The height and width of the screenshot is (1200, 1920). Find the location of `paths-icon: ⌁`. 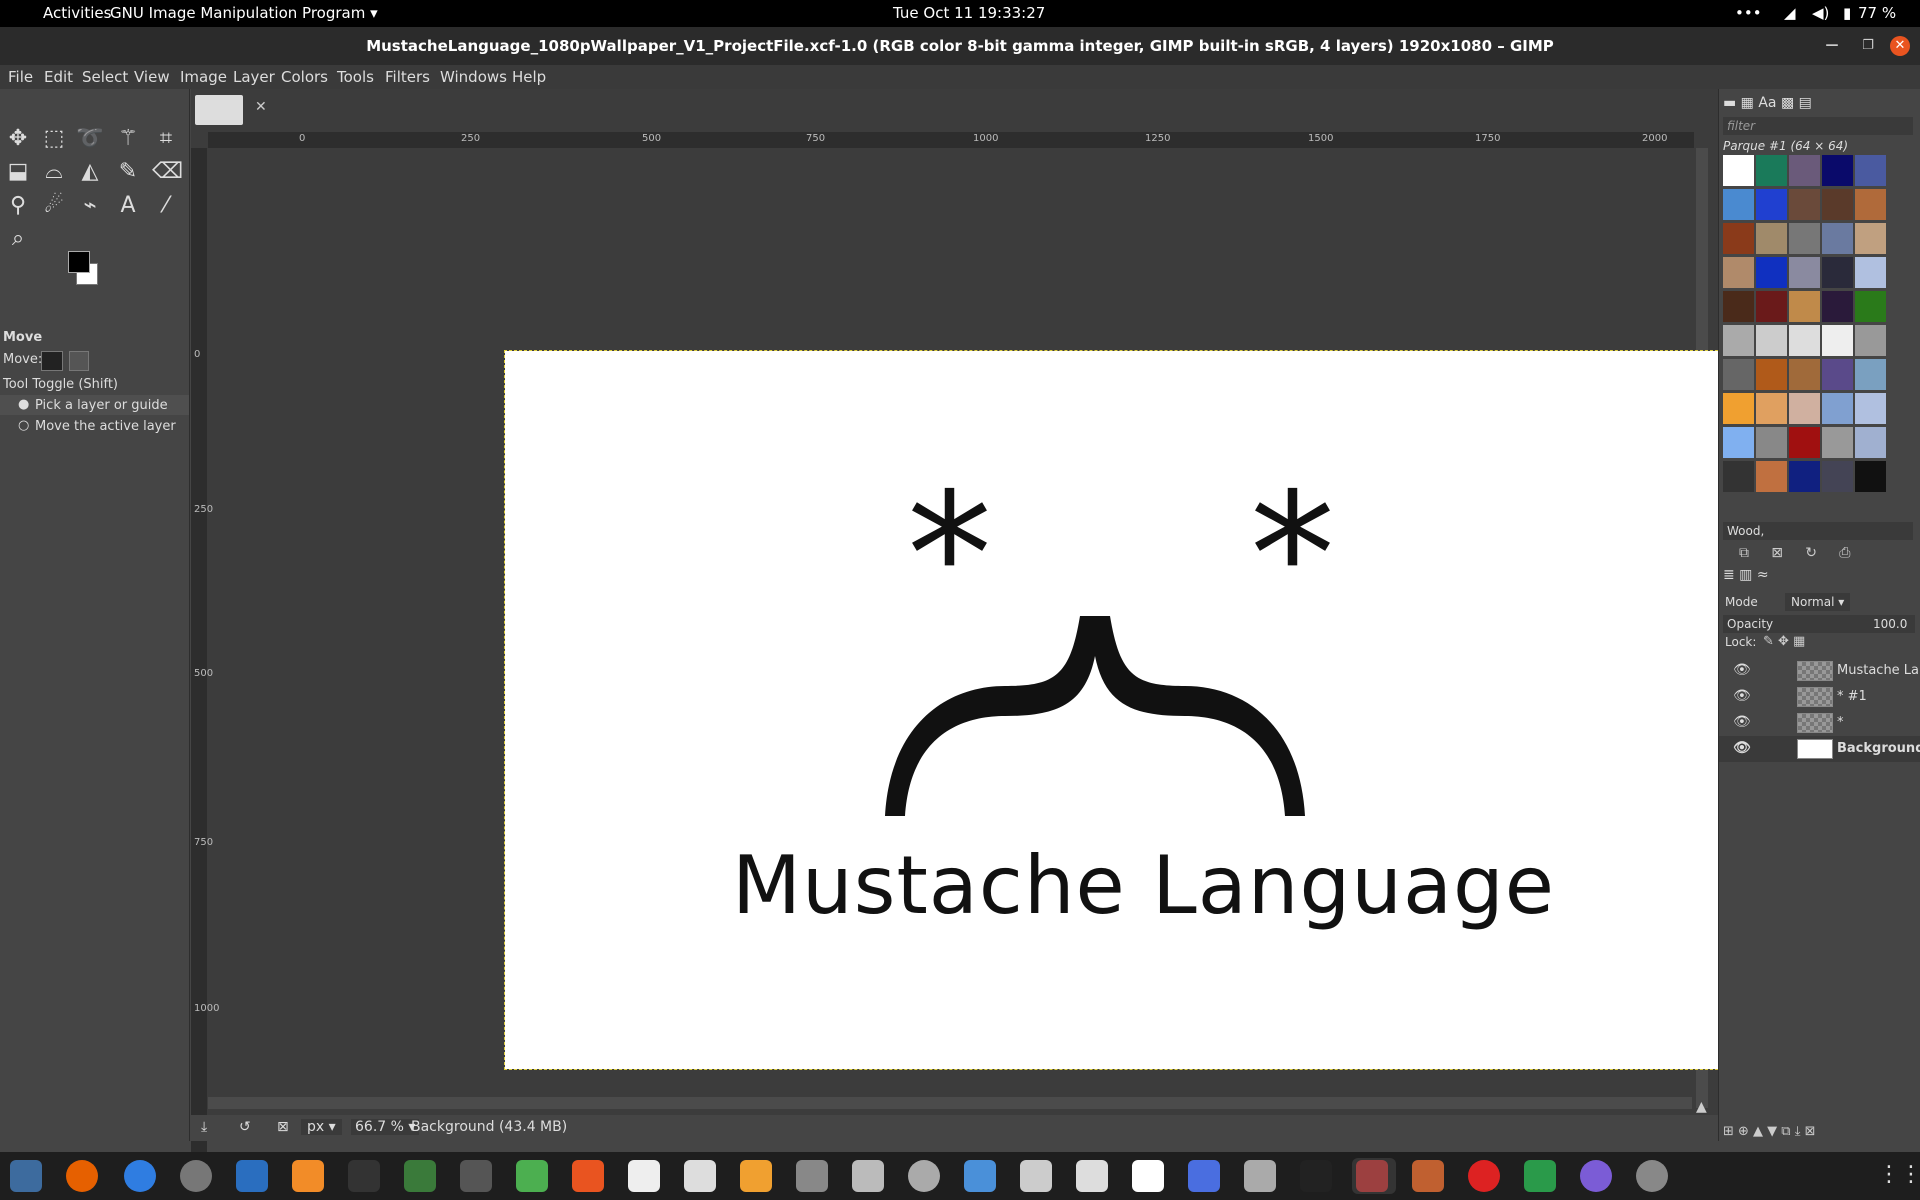

paths-icon: ⌁ is located at coordinates (90, 206).